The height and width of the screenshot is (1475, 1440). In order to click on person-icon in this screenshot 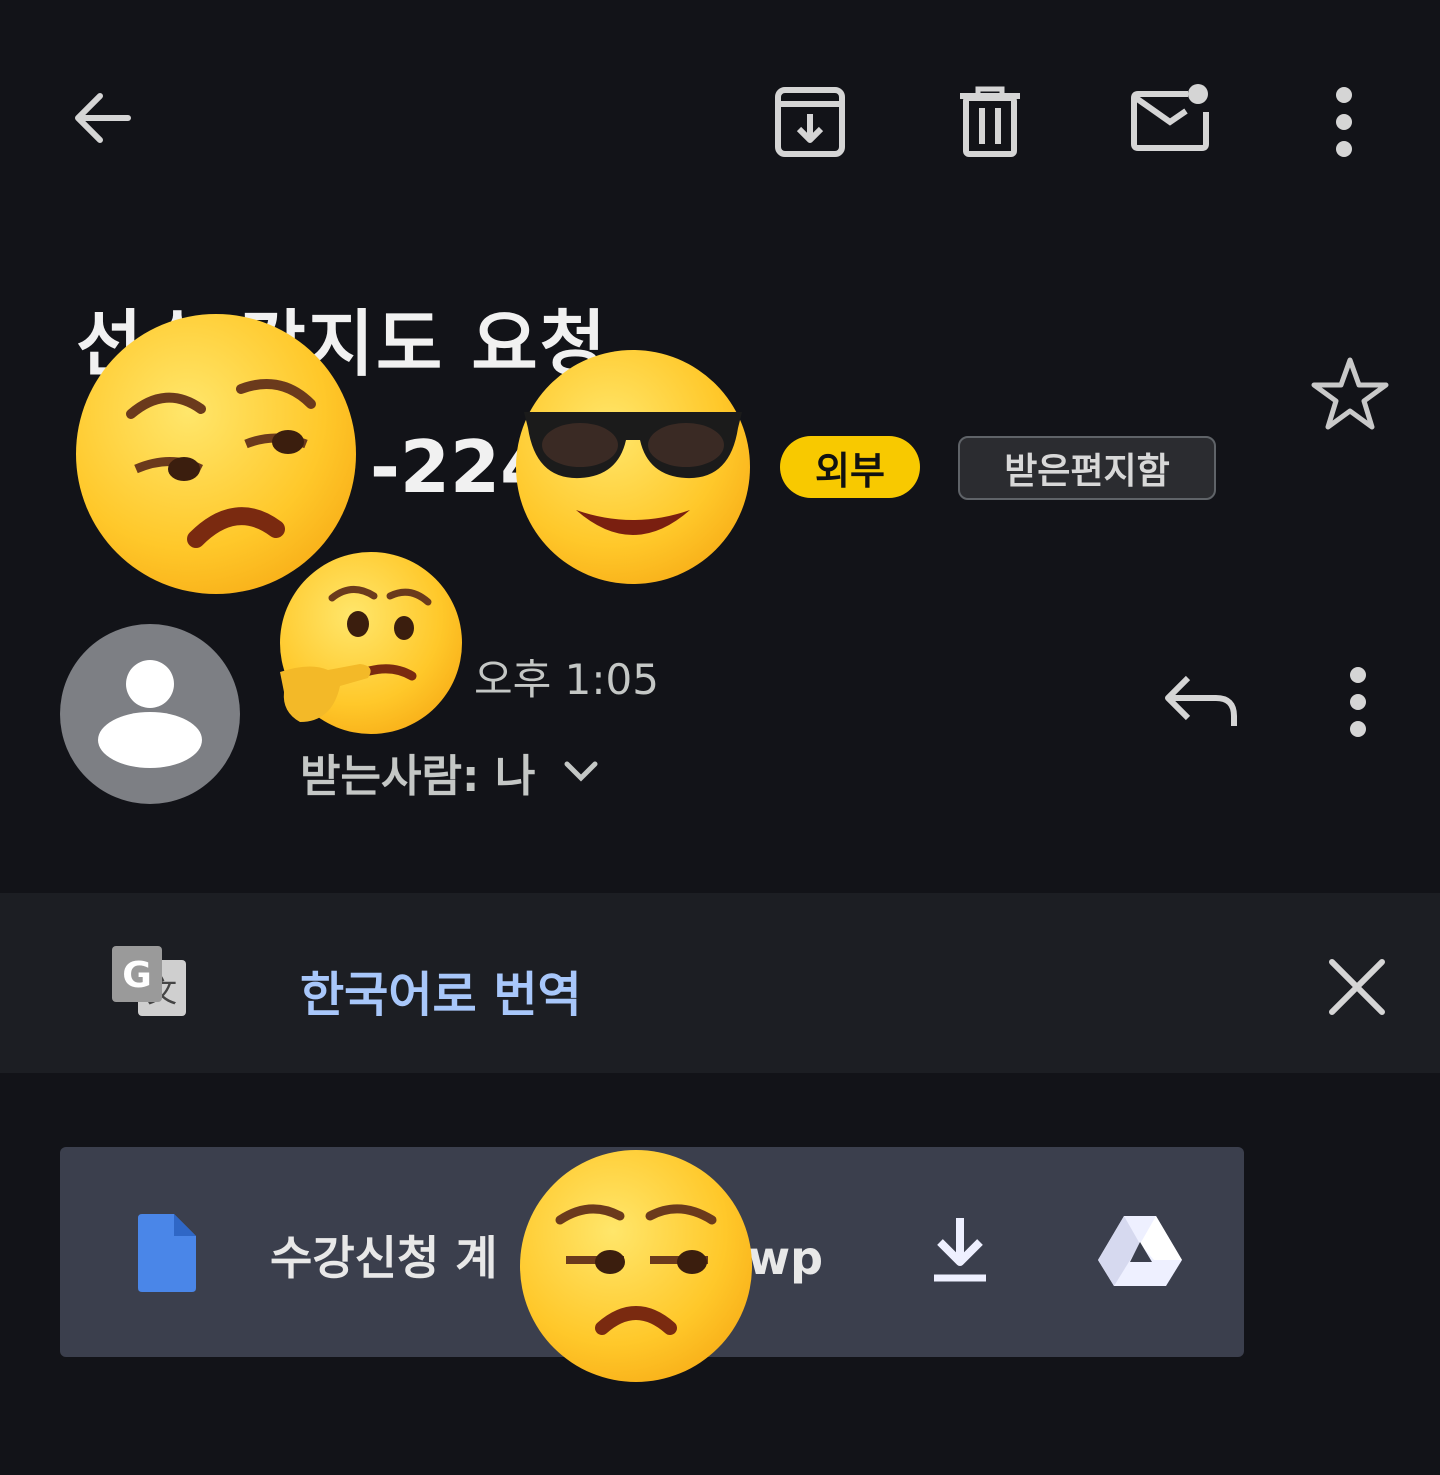, I will do `click(150, 714)`.